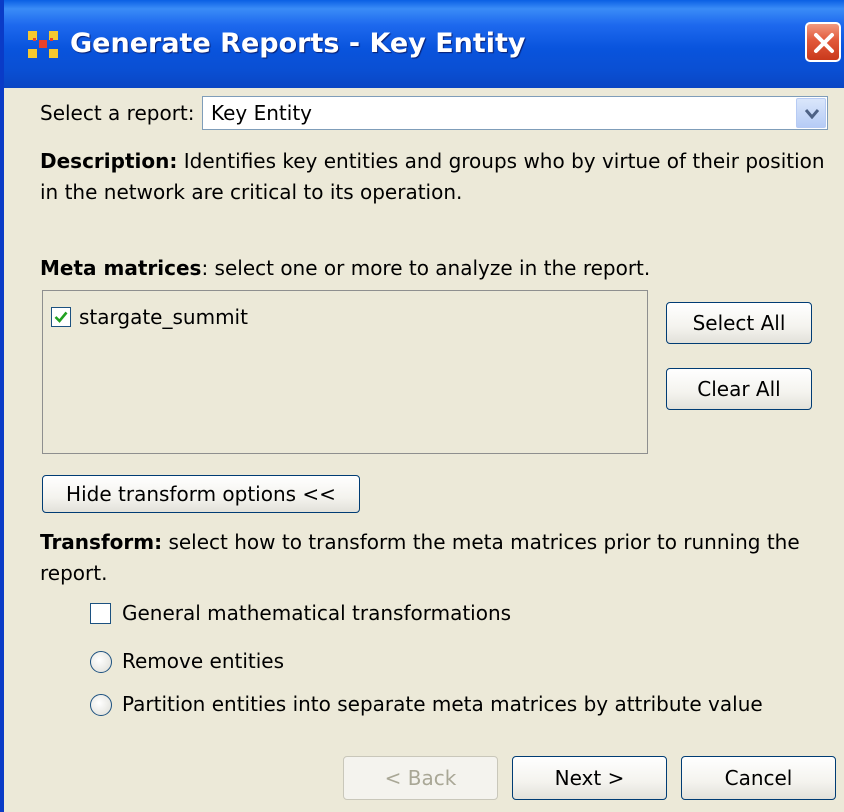 The image size is (844, 812). Describe the element at coordinates (262, 113) in the screenshot. I see `report-select-value: Key Entity` at that location.